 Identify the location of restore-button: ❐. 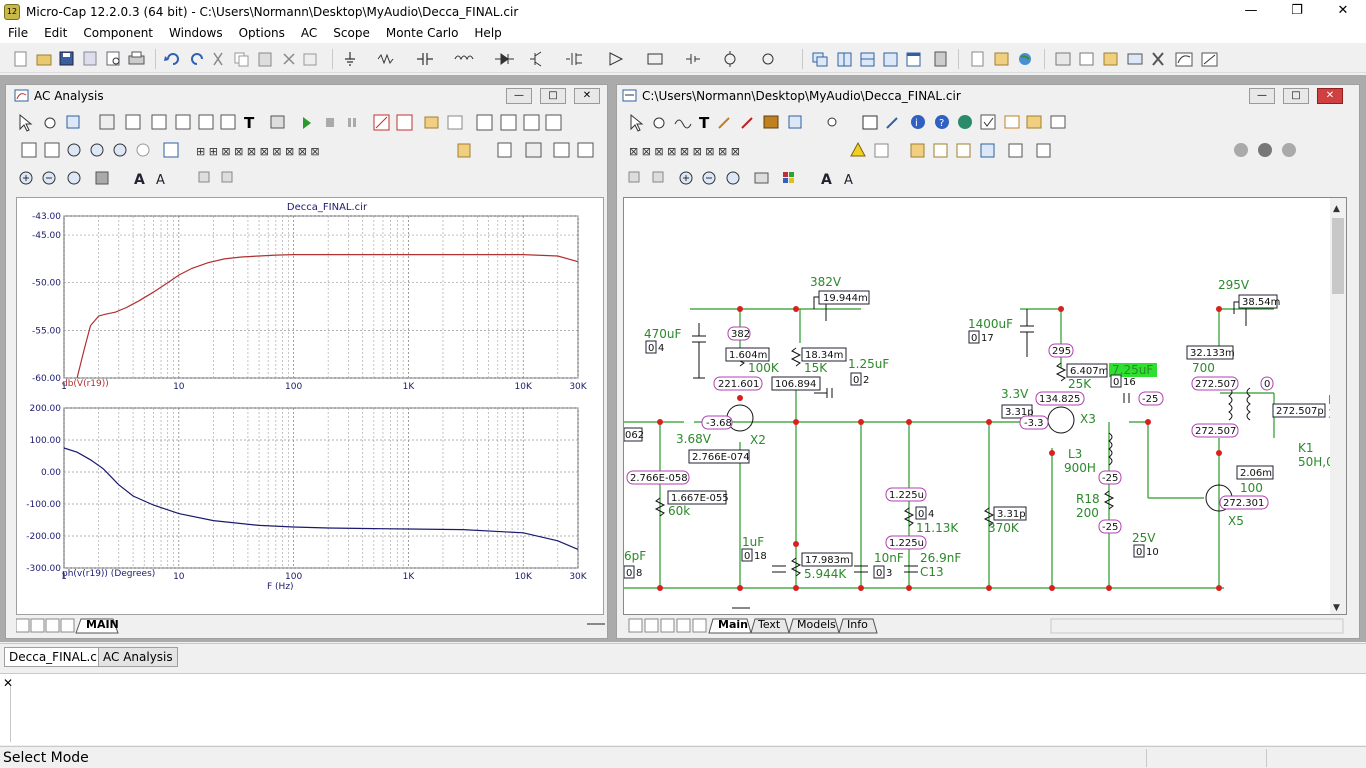
(1297, 11).